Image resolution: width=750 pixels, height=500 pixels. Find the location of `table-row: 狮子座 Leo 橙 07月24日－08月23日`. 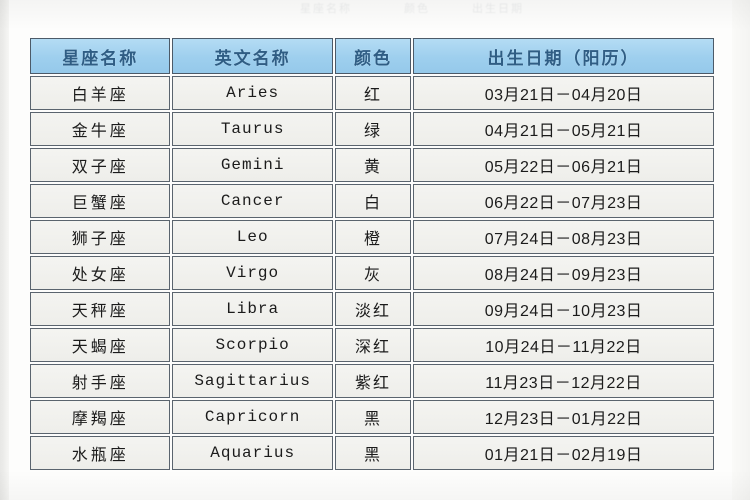

table-row: 狮子座 Leo 橙 07月24日－08月23日 is located at coordinates (372, 237).